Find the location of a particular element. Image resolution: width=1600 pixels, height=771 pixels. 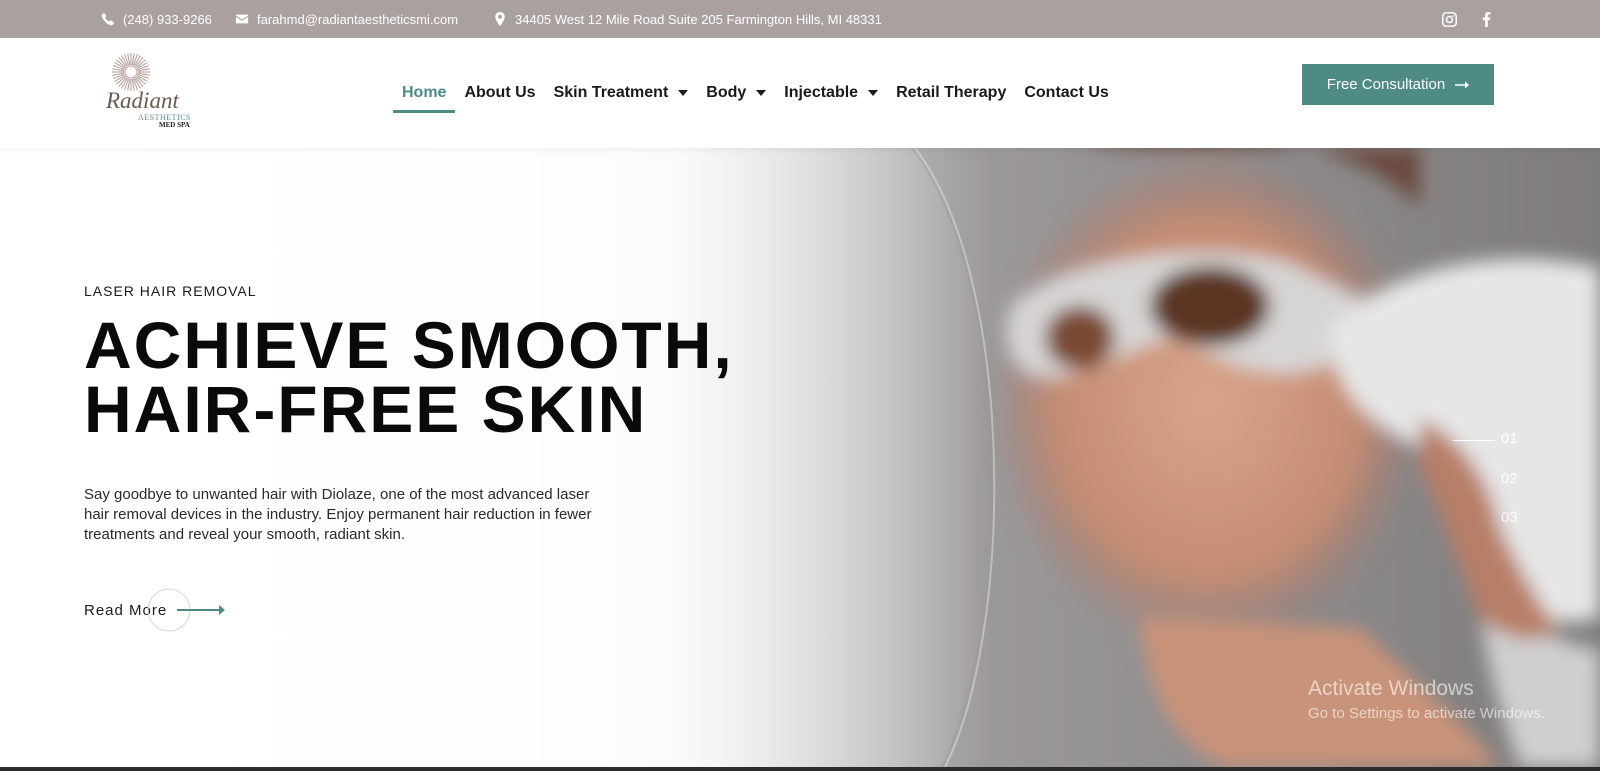

read-more-link: Read More is located at coordinates (159, 610).